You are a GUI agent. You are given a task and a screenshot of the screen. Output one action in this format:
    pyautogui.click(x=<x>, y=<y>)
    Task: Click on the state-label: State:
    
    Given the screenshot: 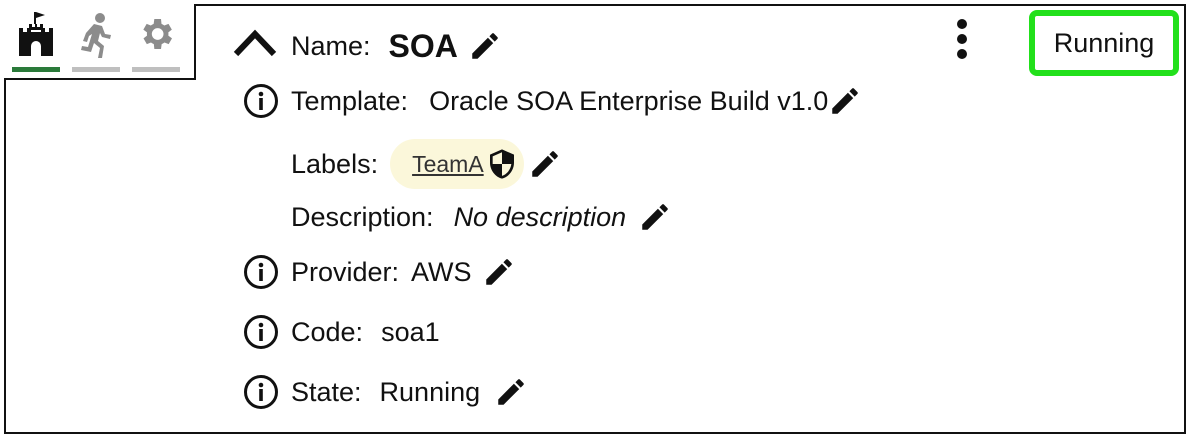 What is the action you would take?
    pyautogui.click(x=326, y=391)
    